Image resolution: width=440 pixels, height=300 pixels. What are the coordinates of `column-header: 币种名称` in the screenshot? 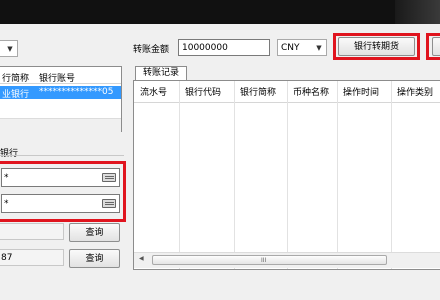 It's located at (311, 93).